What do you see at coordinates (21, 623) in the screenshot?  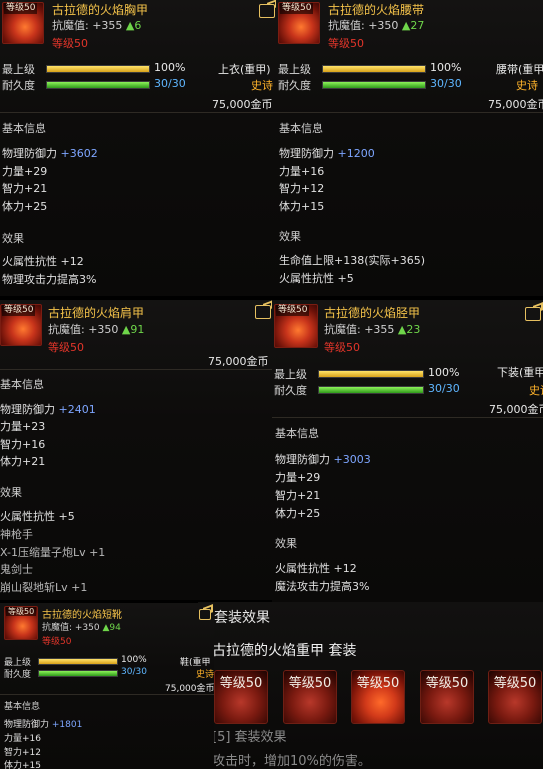 I see `boots-icon: 等级50` at bounding box center [21, 623].